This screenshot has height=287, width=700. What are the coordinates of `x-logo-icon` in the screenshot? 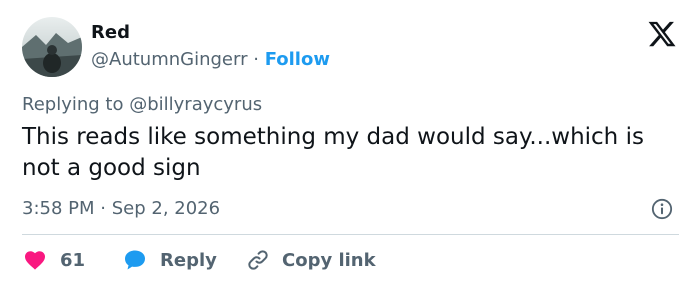 It's located at (662, 34).